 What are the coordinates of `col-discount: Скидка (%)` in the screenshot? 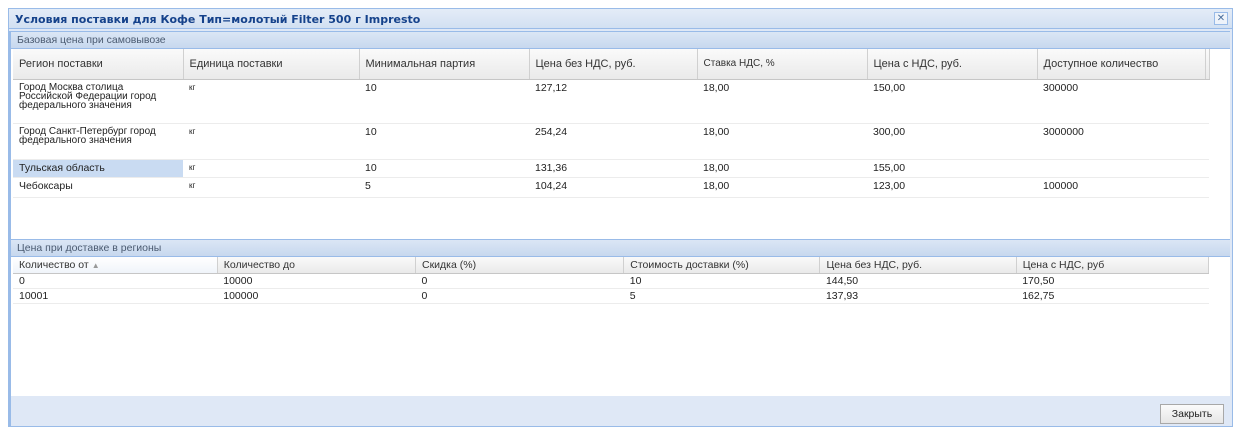 It's located at (520, 265).